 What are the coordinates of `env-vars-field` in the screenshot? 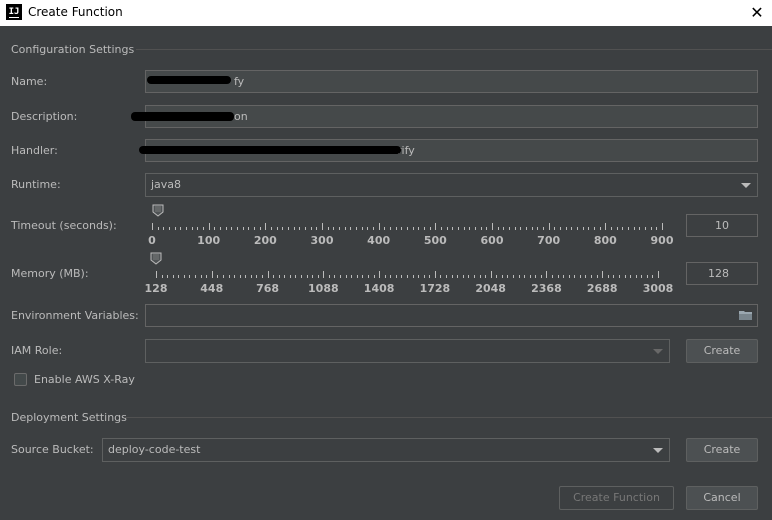 It's located at (451, 315).